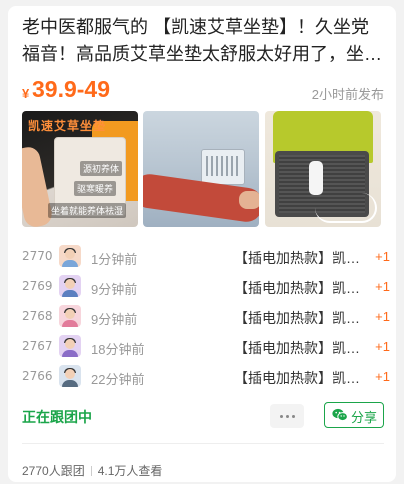 This screenshot has width=404, height=484. I want to click on action-row: 正在跟团中 分享, so click(203, 416).